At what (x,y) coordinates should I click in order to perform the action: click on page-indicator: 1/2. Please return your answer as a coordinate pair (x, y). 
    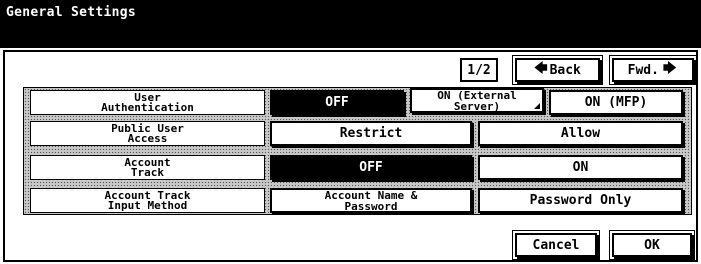
    Looking at the image, I should click on (479, 70).